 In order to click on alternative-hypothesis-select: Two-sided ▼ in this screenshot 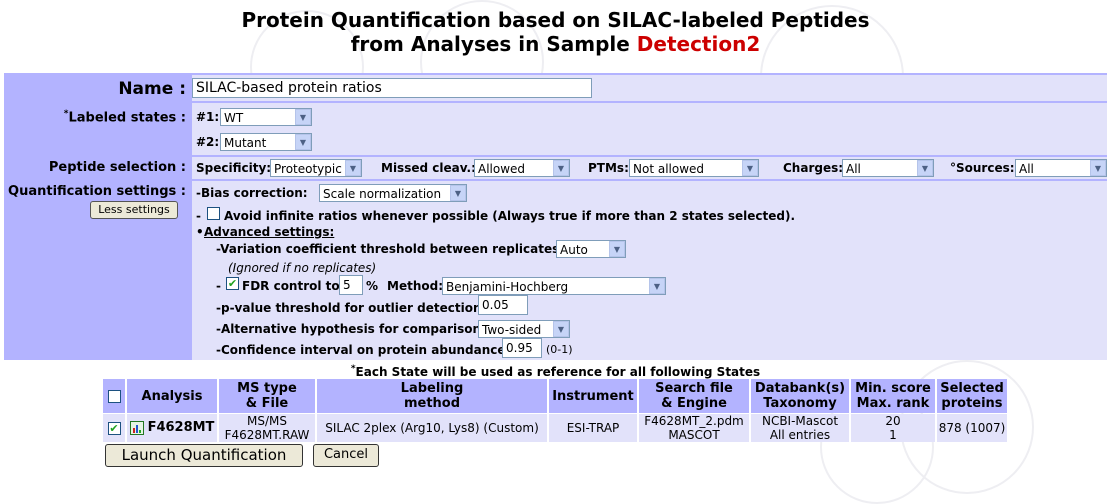, I will do `click(524, 329)`.